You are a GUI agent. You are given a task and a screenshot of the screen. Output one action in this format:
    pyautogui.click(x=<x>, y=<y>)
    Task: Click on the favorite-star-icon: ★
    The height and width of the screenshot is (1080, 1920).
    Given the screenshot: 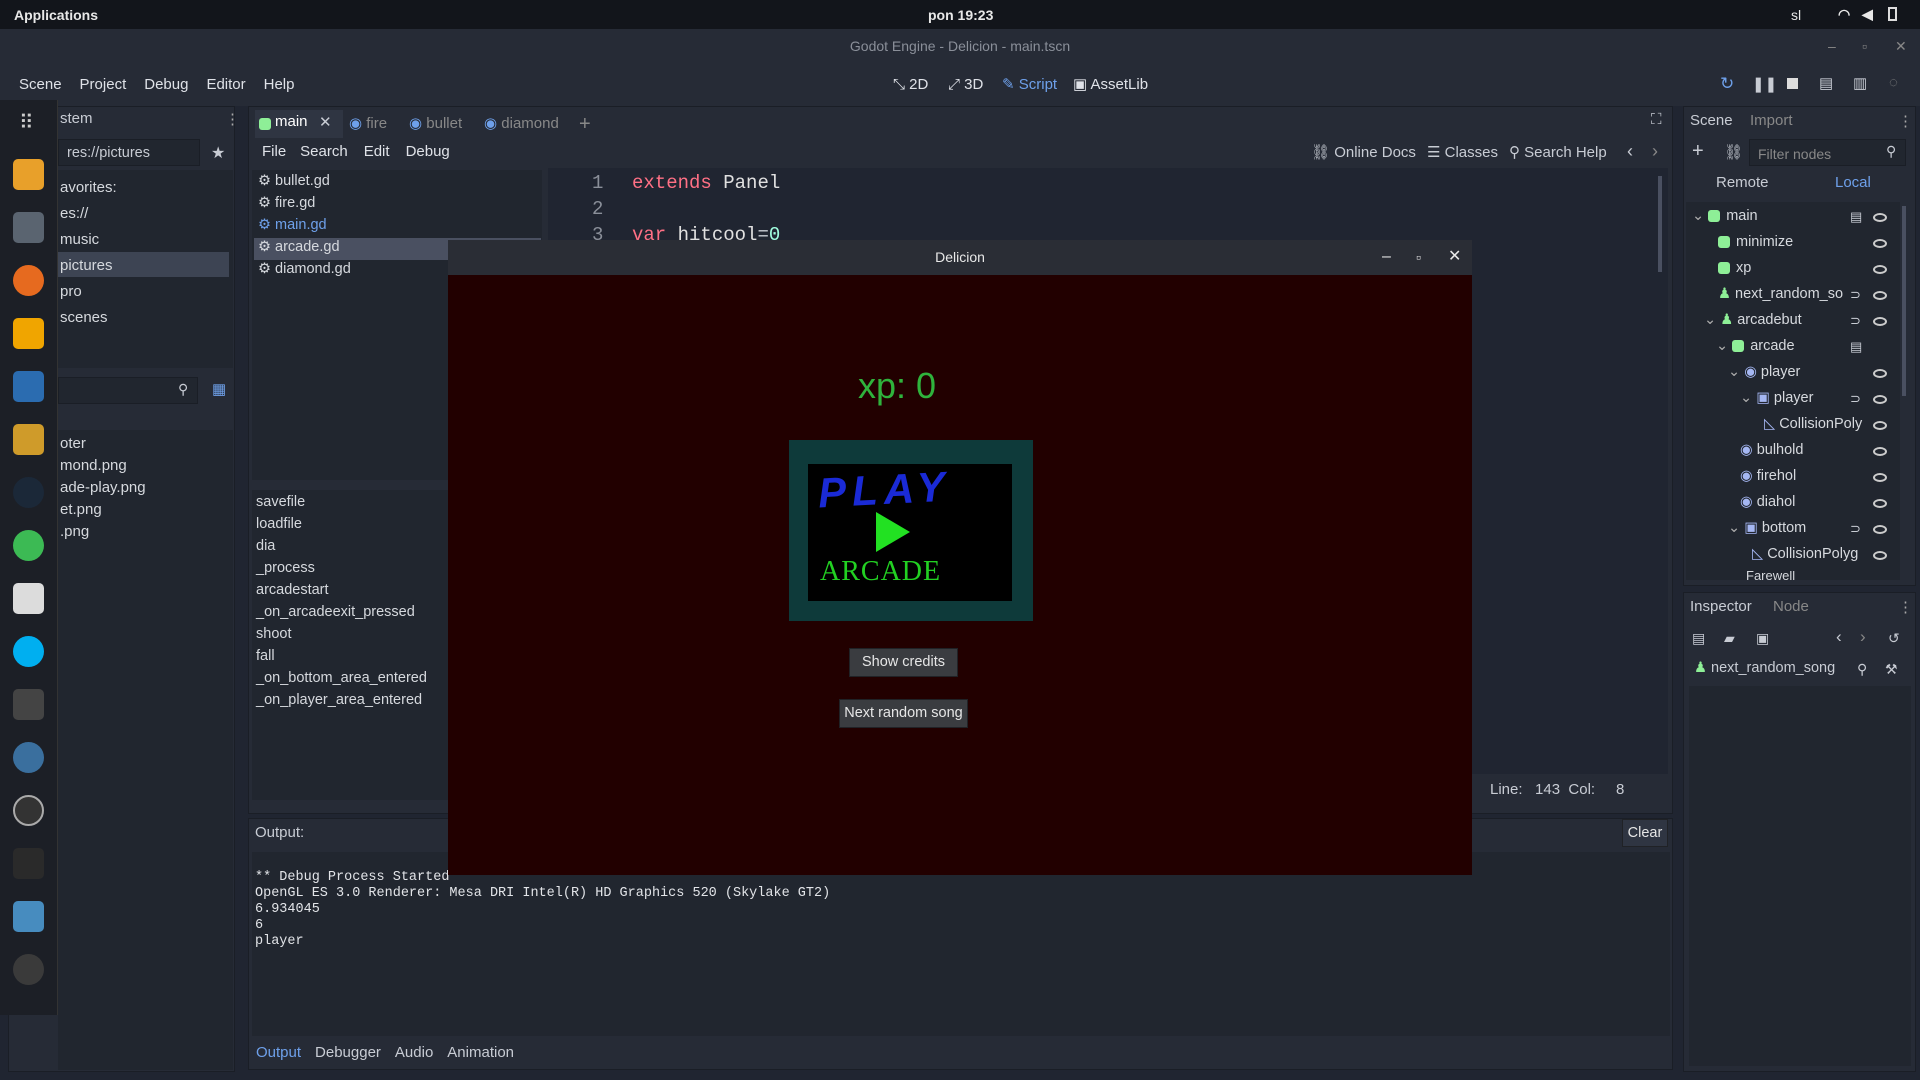 What is the action you would take?
    pyautogui.click(x=218, y=153)
    